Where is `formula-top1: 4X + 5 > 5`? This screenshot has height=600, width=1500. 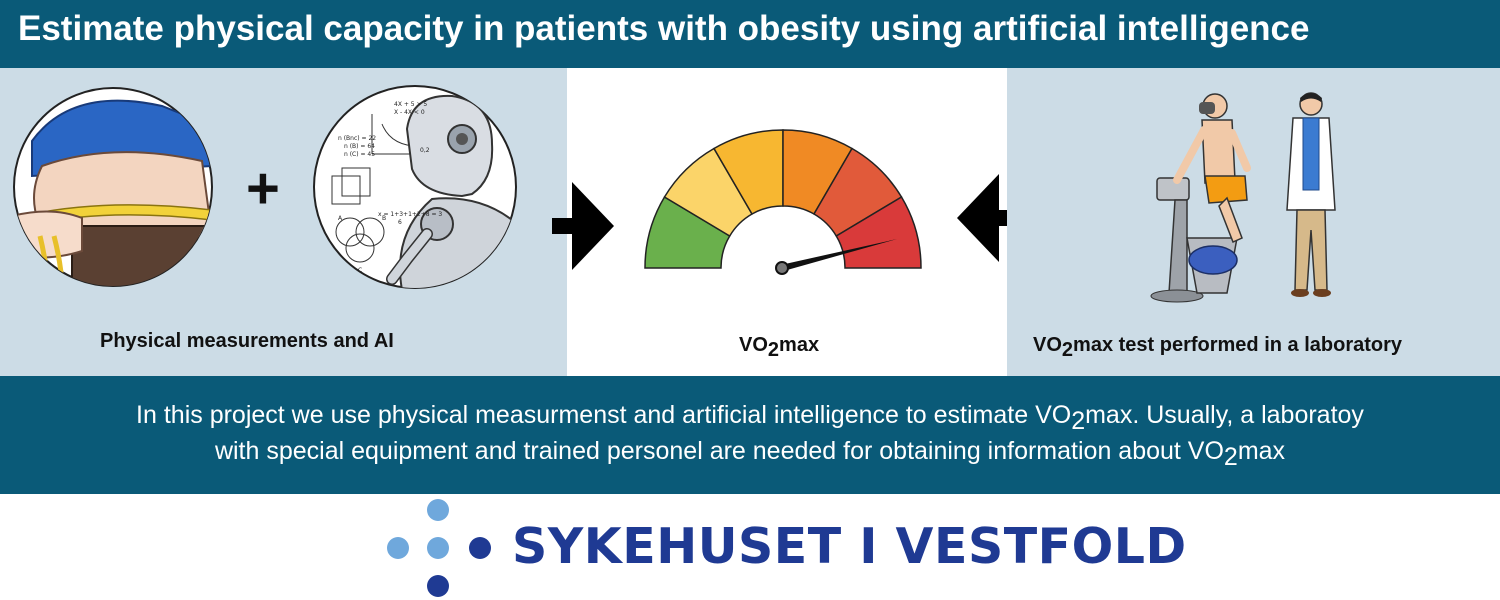 formula-top1: 4X + 5 > 5 is located at coordinates (410, 104).